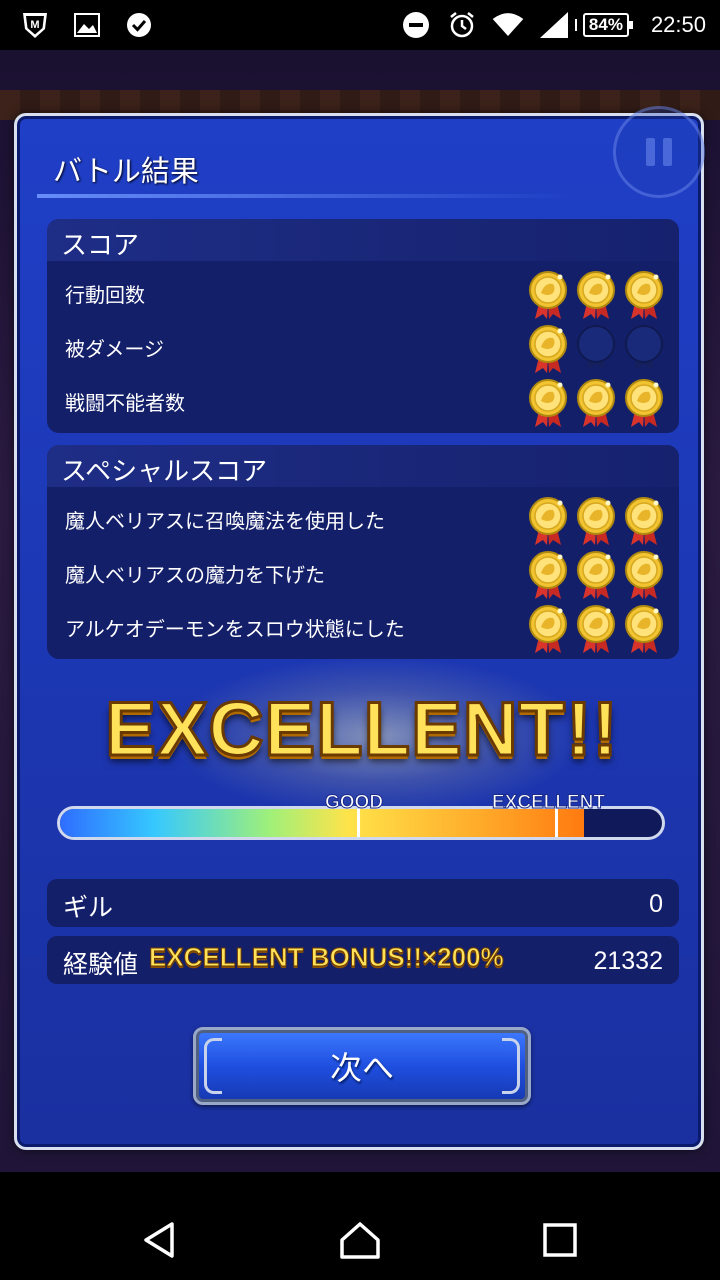  Describe the element at coordinates (307, 196) in the screenshot. I see `title-divider` at that location.